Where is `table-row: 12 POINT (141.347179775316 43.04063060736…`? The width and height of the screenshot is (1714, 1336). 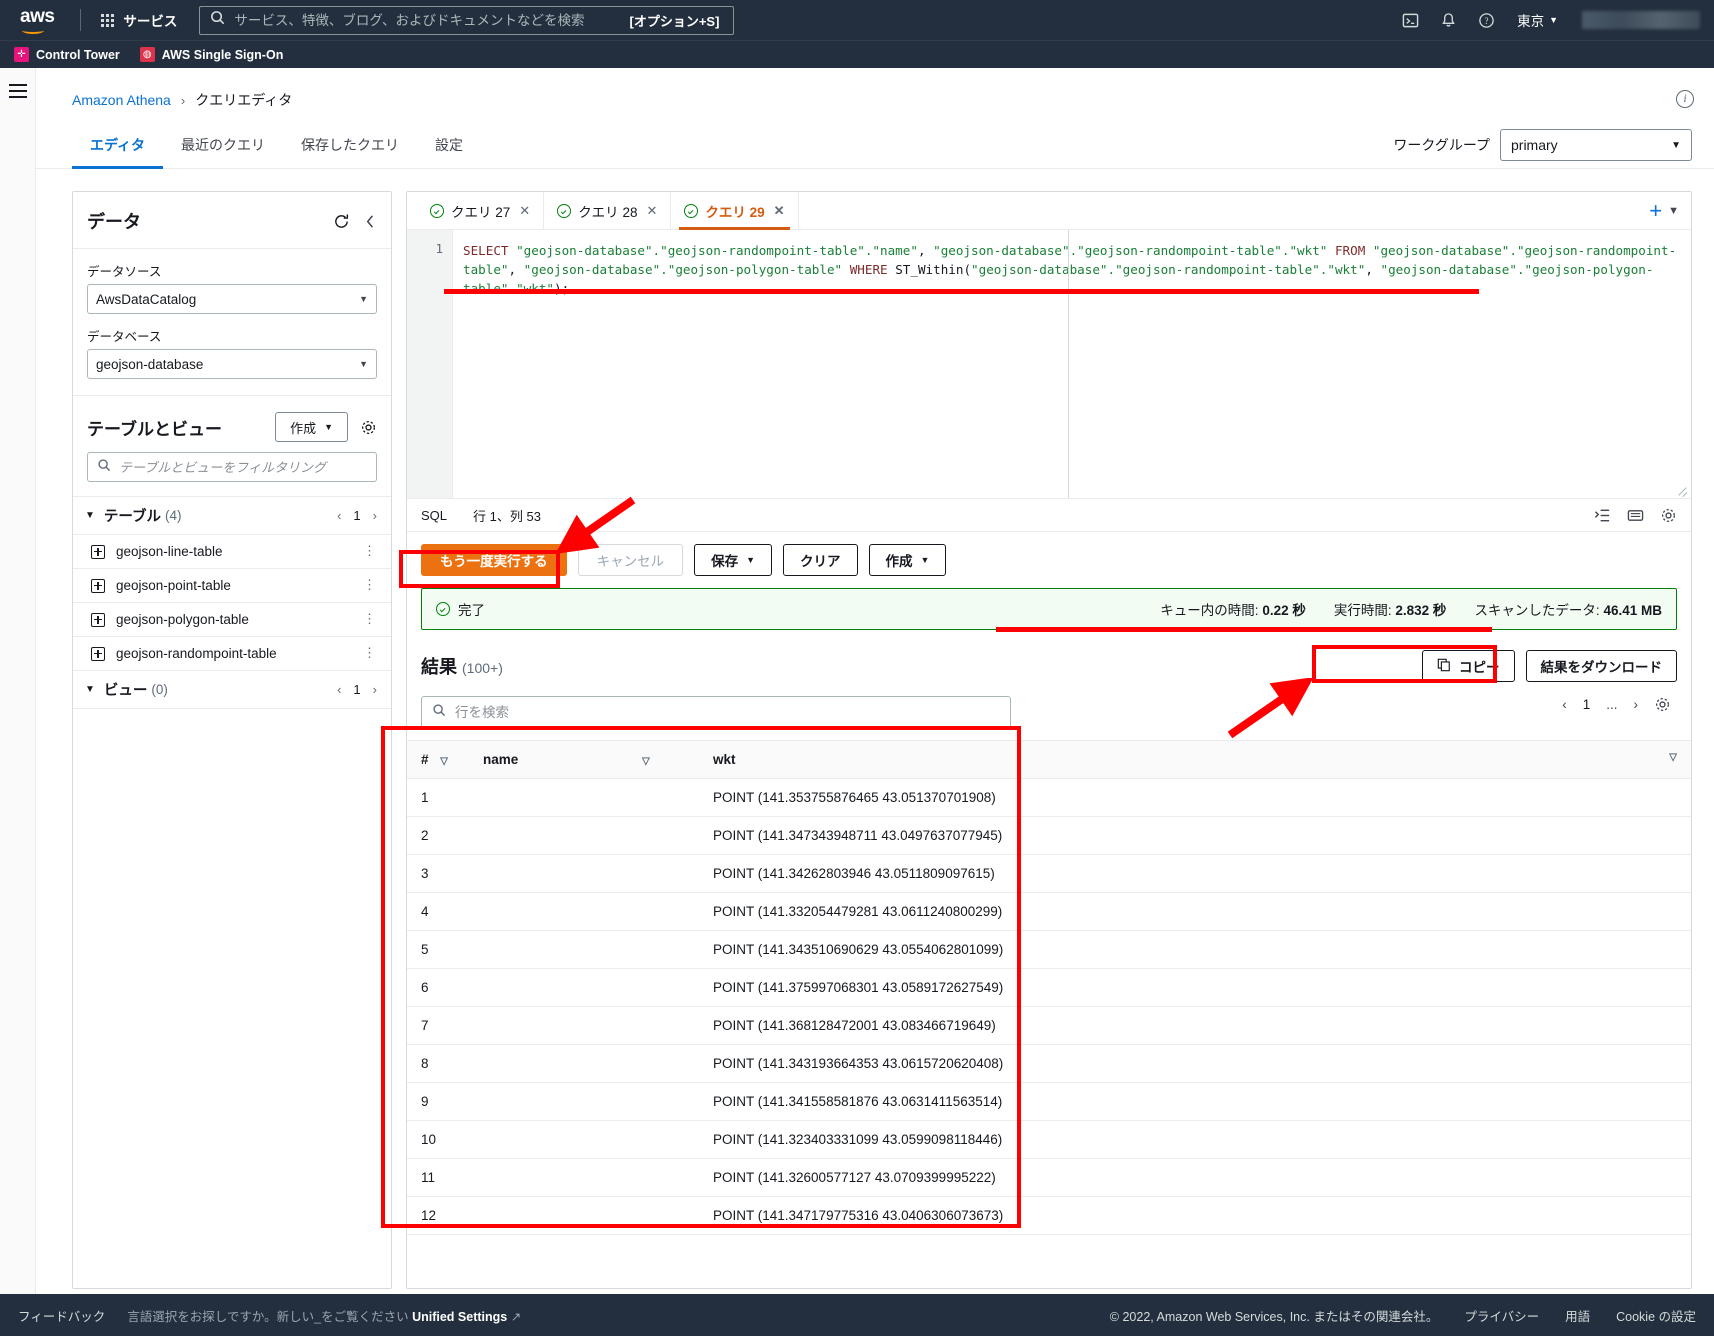 table-row: 12 POINT (141.347179775316 43.04063060736… is located at coordinates (1049, 1215).